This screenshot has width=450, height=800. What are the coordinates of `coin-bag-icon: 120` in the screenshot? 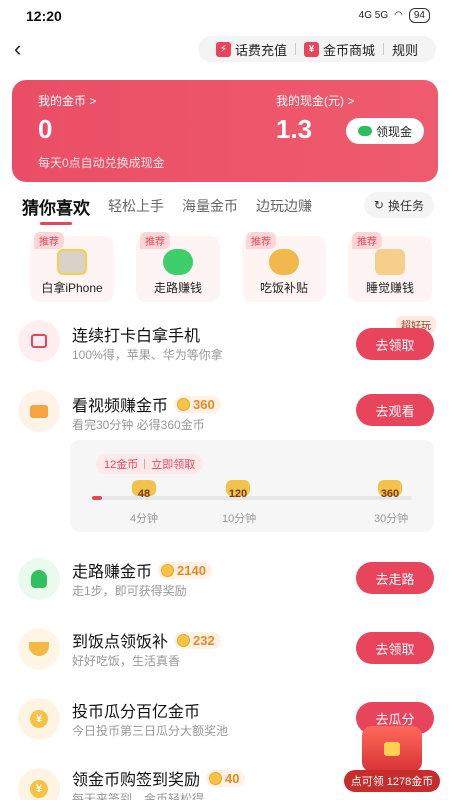 It's located at (238, 490).